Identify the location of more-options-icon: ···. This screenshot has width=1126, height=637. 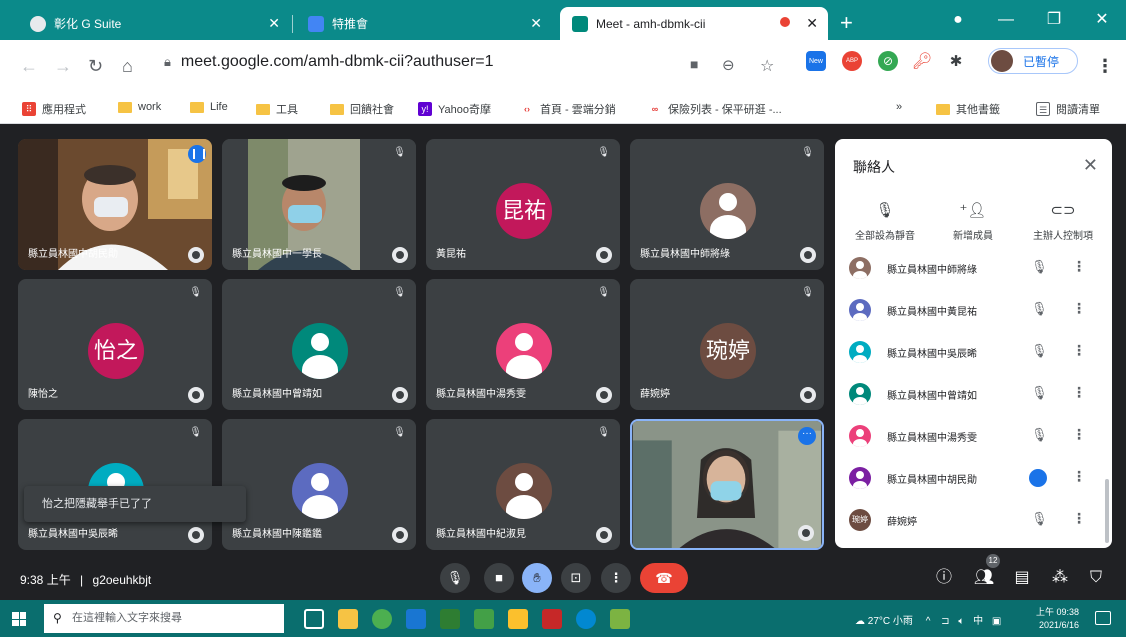
(807, 436).